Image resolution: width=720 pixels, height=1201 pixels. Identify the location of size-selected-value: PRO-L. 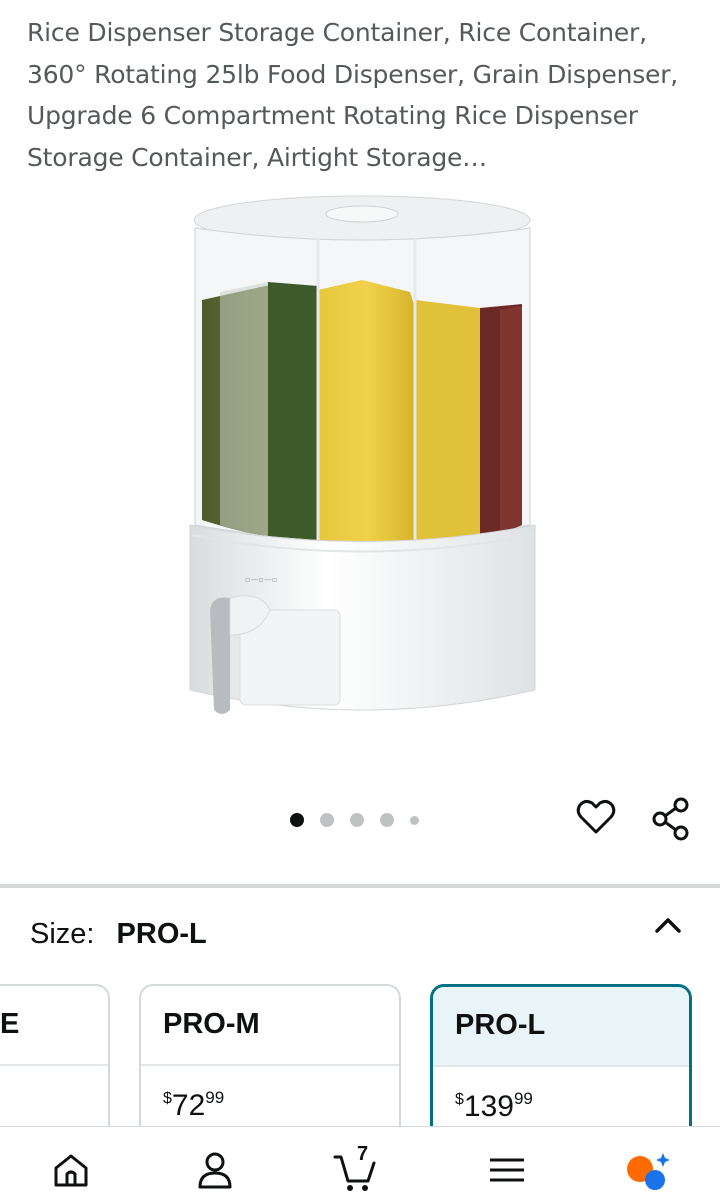
(161, 934).